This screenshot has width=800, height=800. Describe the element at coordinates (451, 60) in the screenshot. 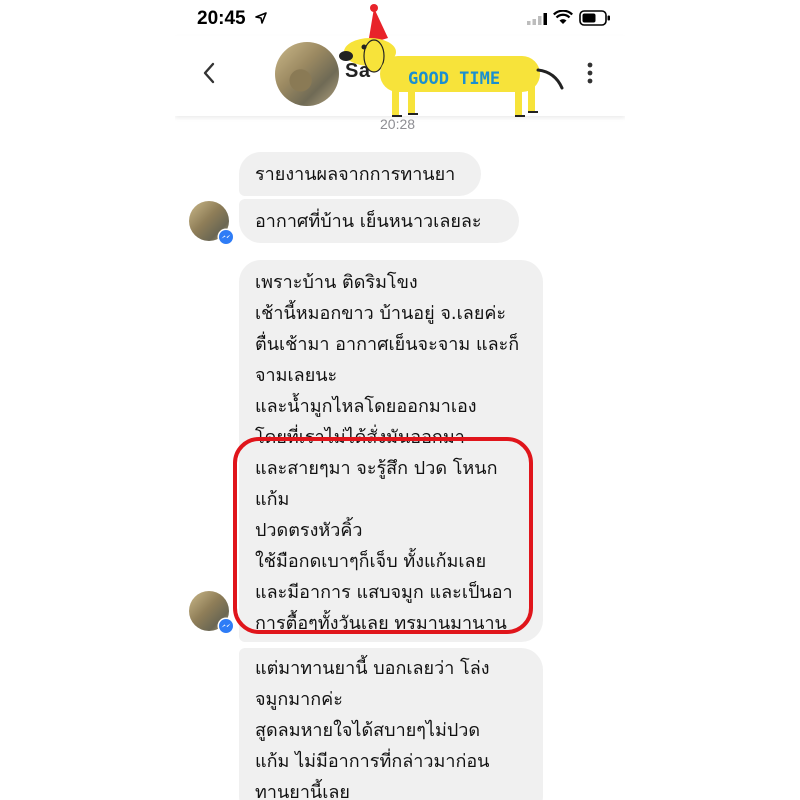

I see `dog-sticker: GOOD TIME` at that location.